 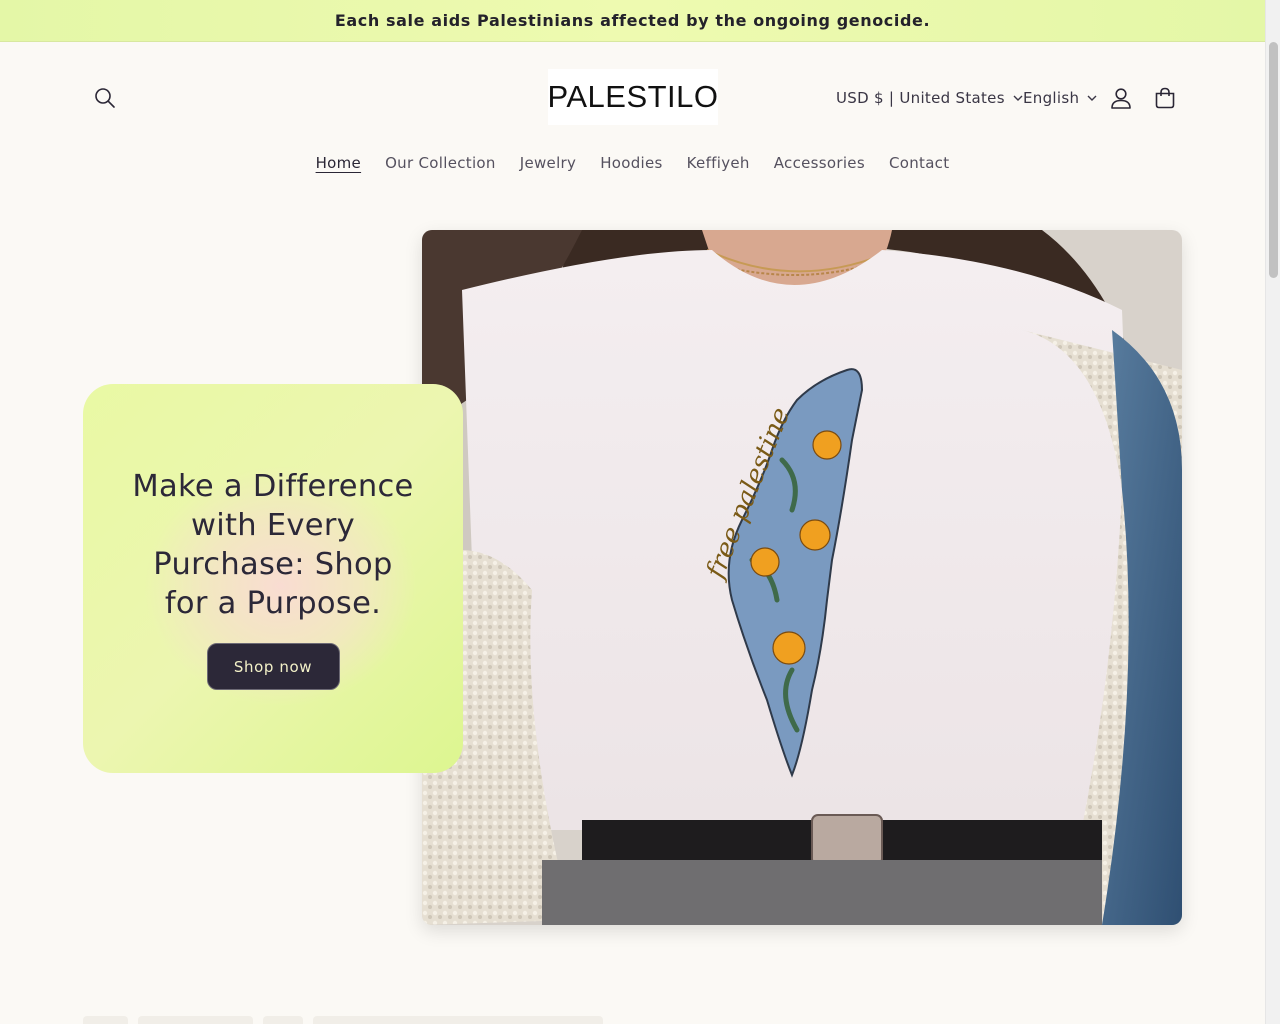 I want to click on logo-text: PALESTILO, so click(x=633, y=96).